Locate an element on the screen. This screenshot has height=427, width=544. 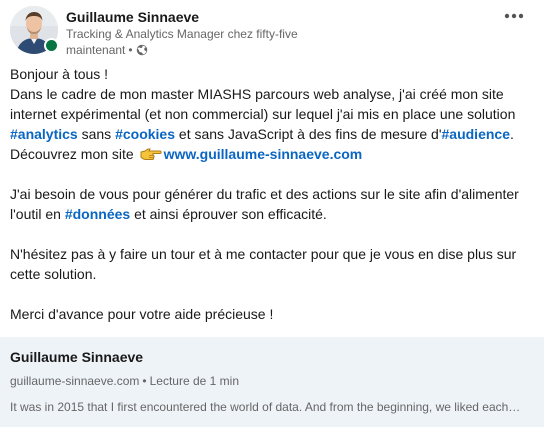
intro-text-4: . is located at coordinates (511, 134).